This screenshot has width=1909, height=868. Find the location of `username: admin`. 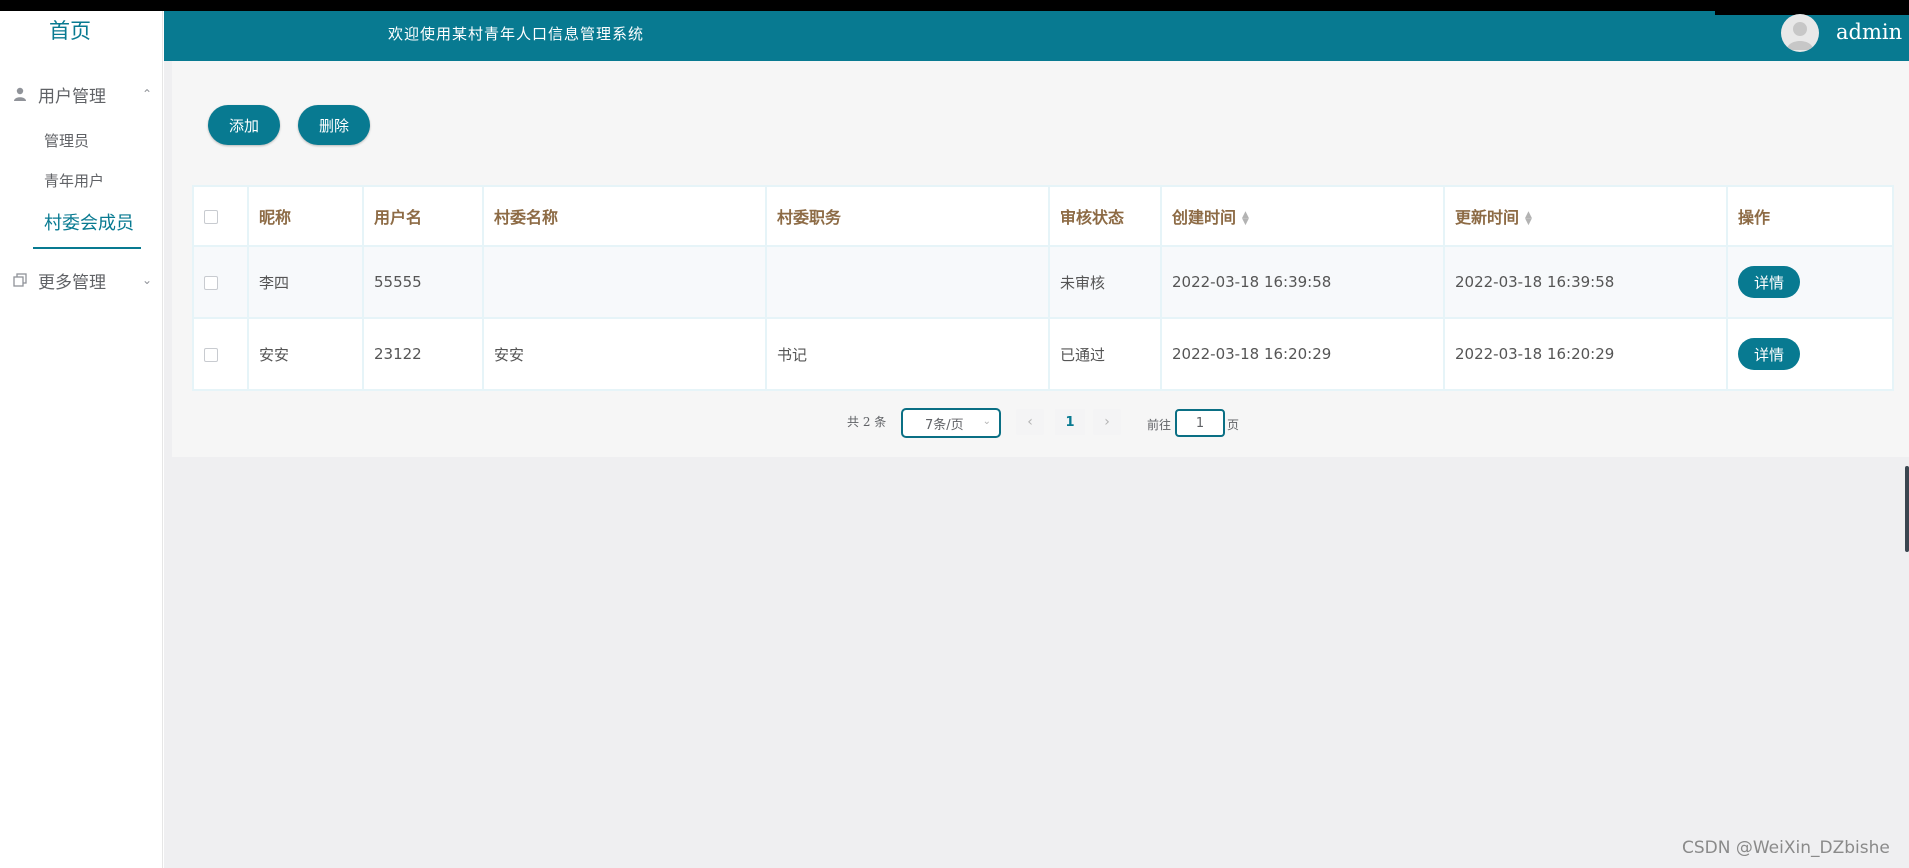

username: admin is located at coordinates (1869, 32).